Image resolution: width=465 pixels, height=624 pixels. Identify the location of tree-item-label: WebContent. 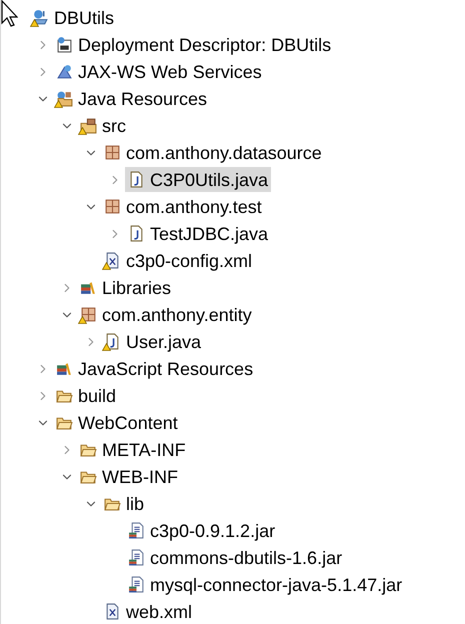
(128, 423).